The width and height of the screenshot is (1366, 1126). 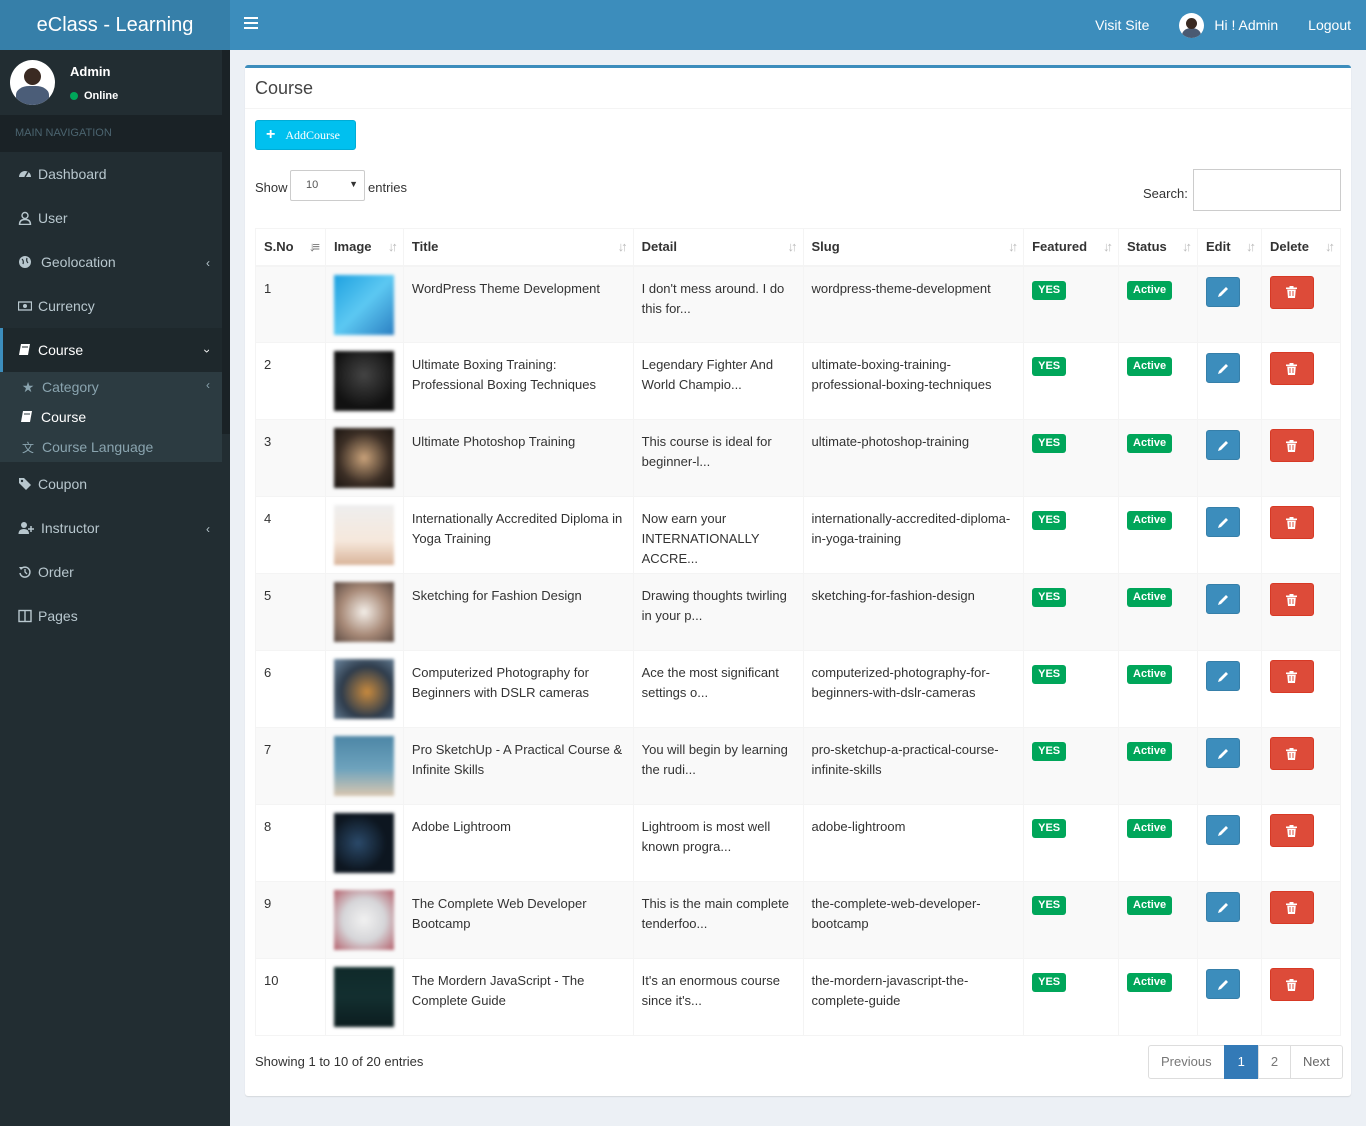 I want to click on submenu-item-course: Course, so click(x=111, y=417).